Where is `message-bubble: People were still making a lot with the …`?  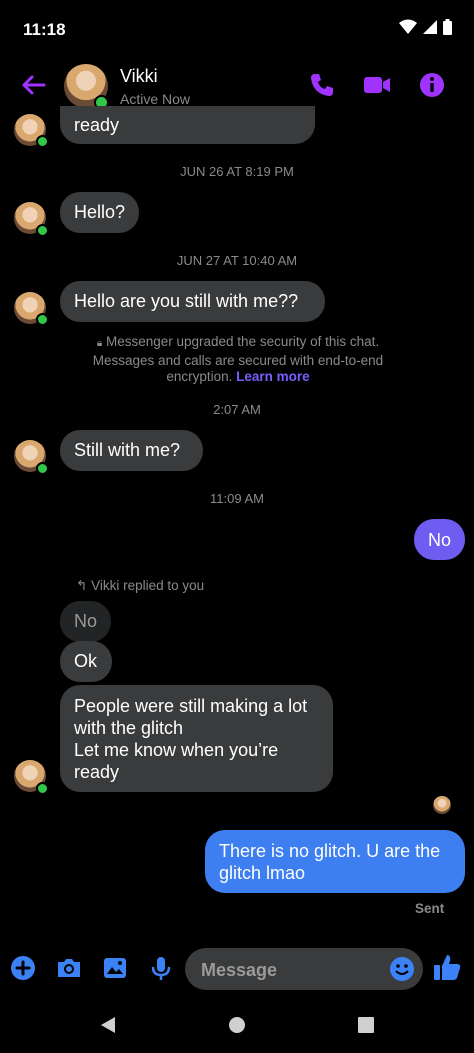
message-bubble: People were still making a lot with the … is located at coordinates (196, 738).